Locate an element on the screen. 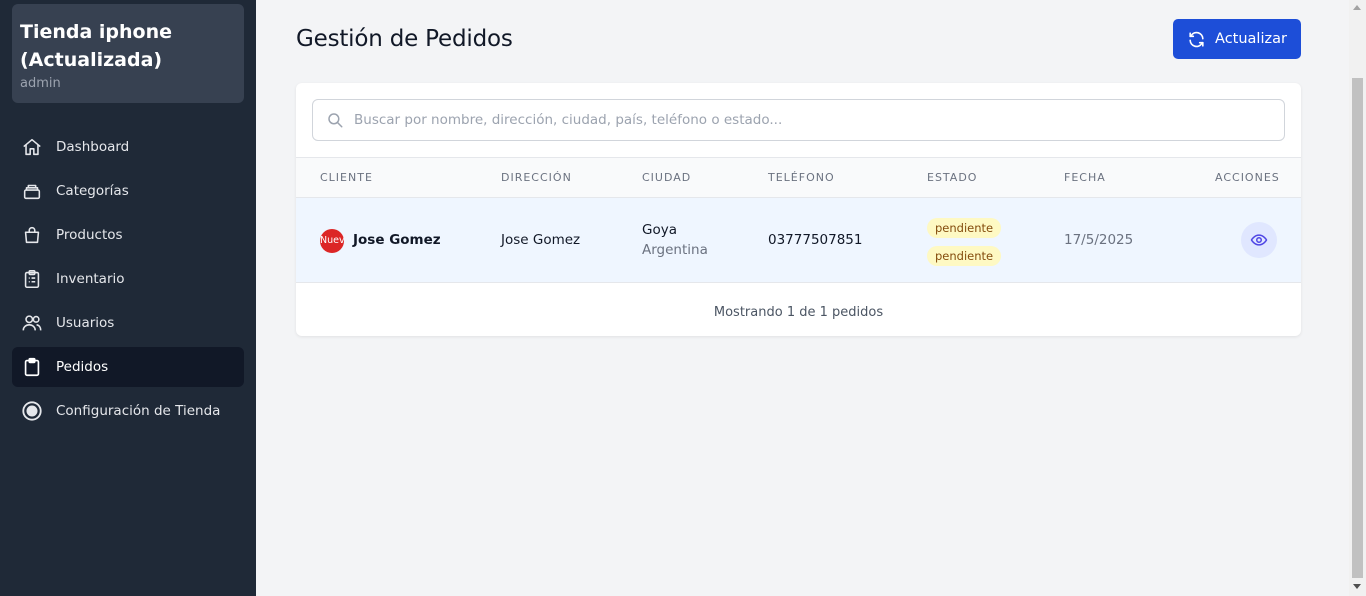  search-box is located at coordinates (798, 120).